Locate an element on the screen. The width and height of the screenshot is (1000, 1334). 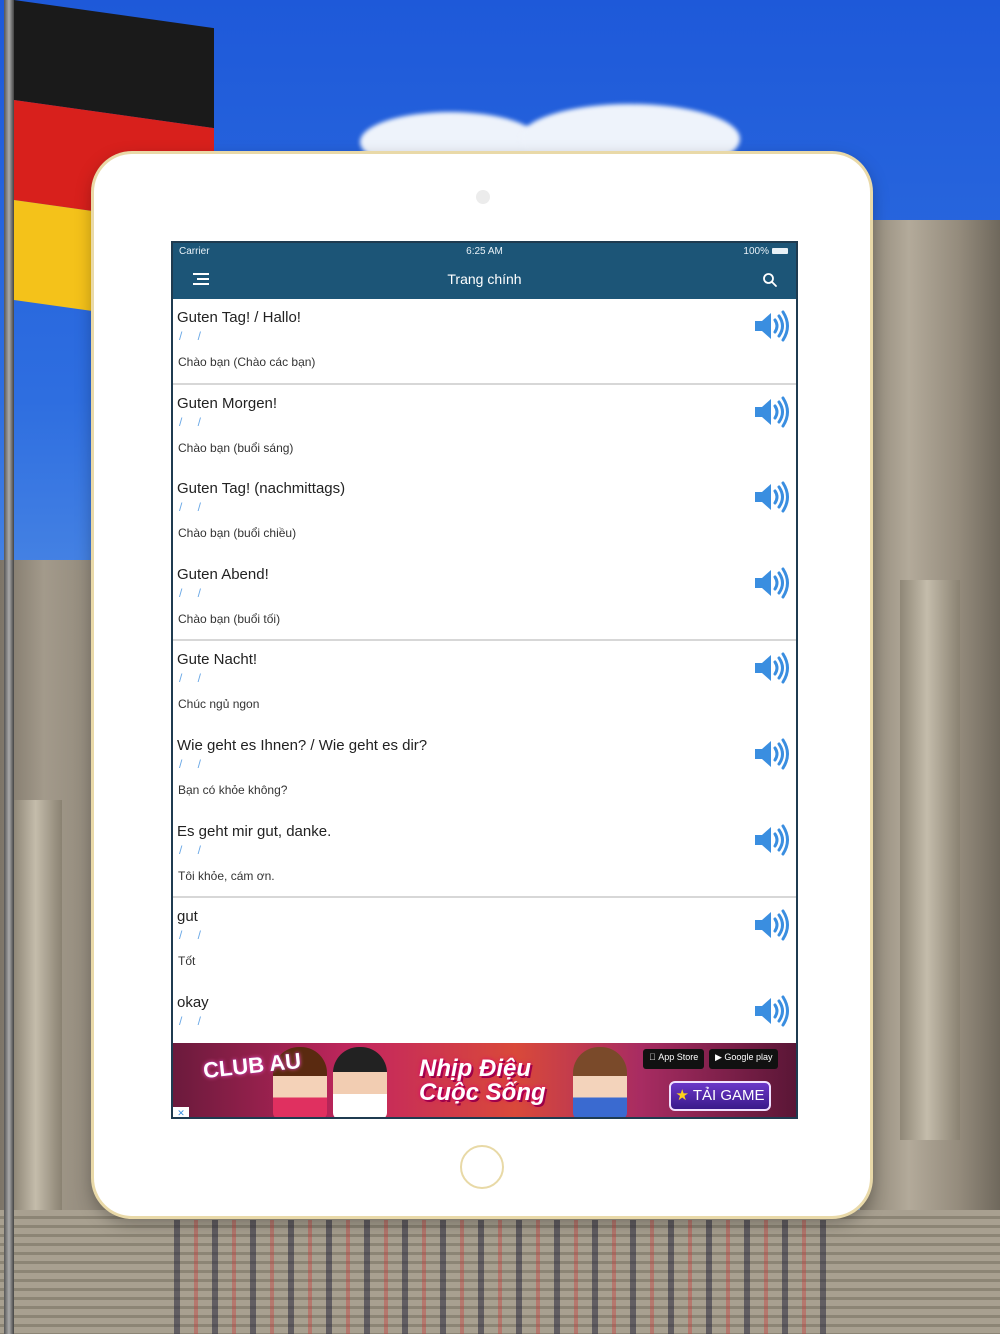
phrase-row: okay / / is located at coordinates (484, 1013).